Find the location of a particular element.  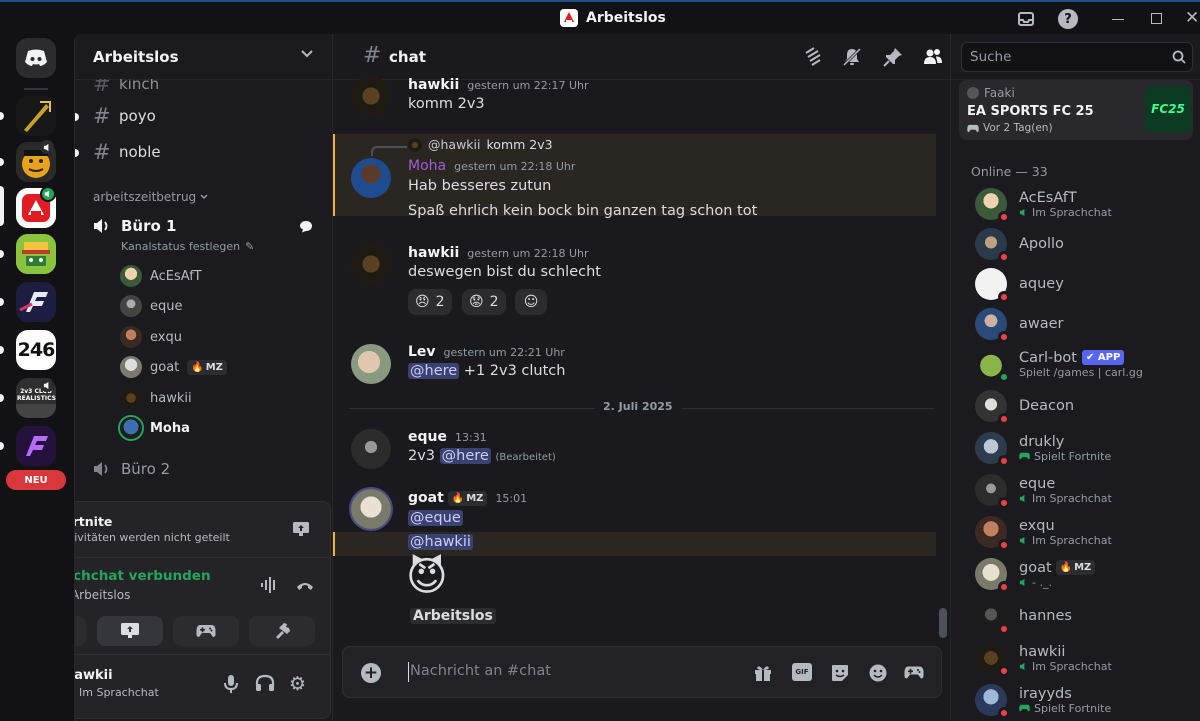

chevron-down-icon is located at coordinates (307, 54).